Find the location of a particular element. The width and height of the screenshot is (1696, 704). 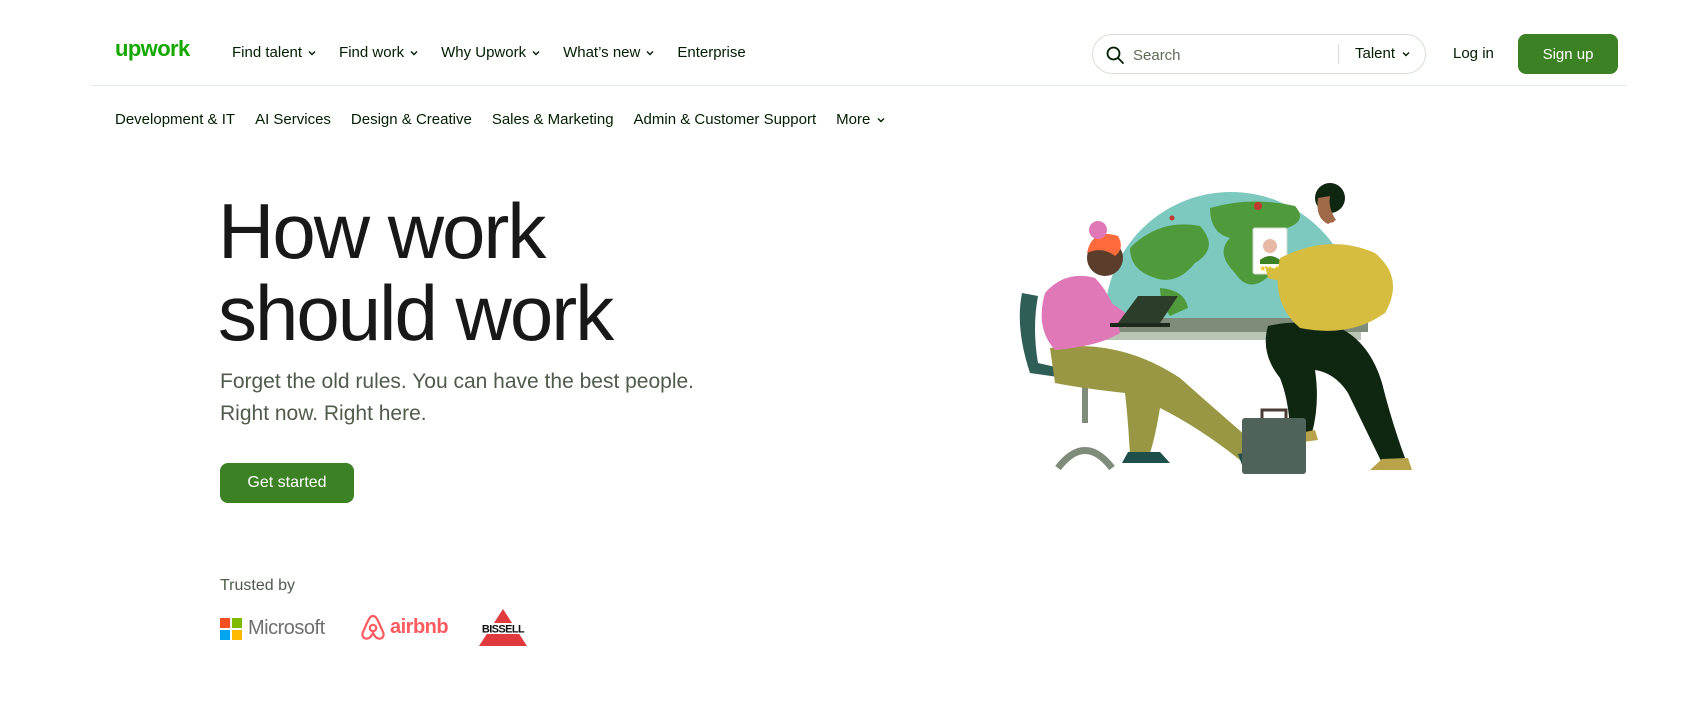

nav-whats-new: What’s new is located at coordinates (609, 52).